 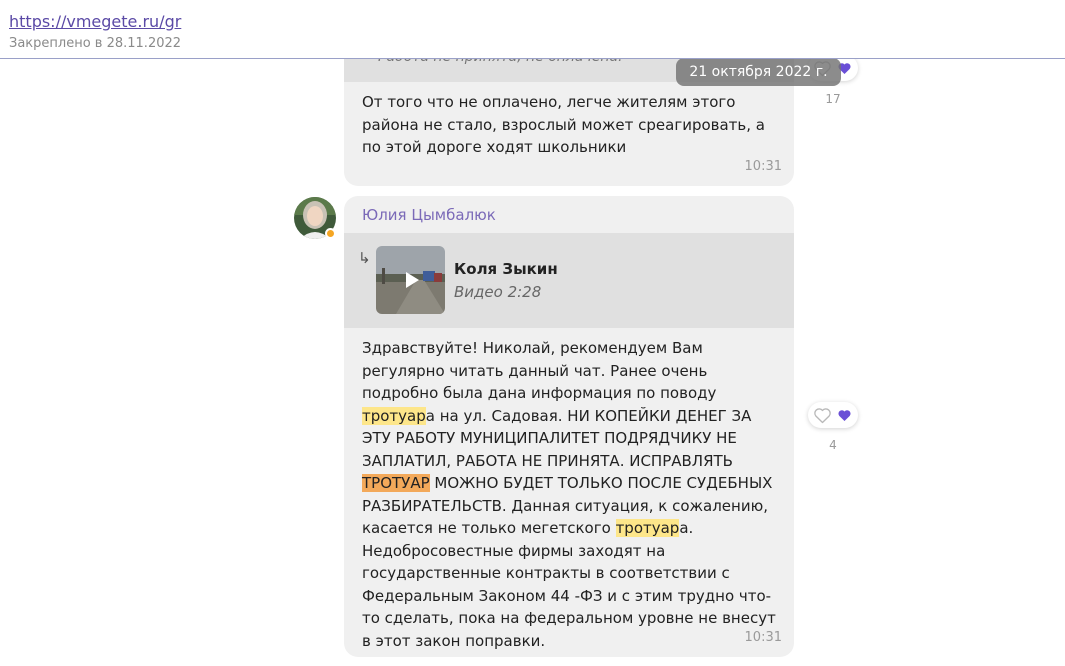 I want to click on heart-filled-icon, so click(x=844, y=416).